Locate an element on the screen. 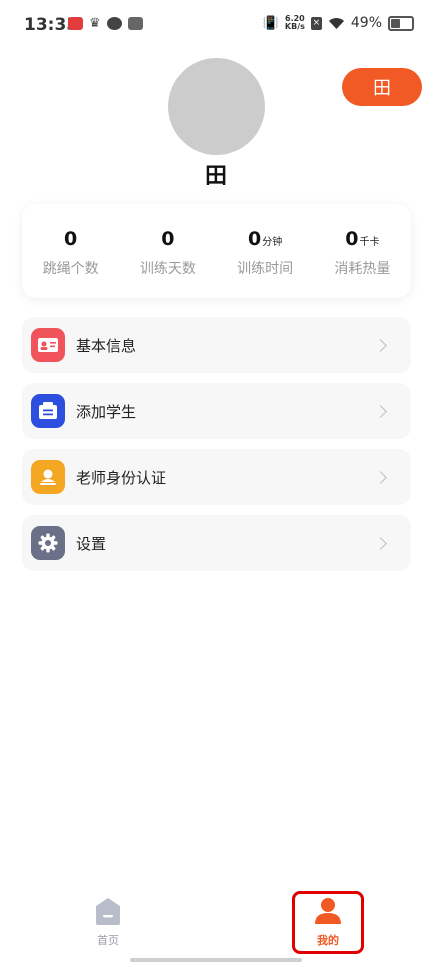 This screenshot has height=964, width=432. stat-label: 训练天数 is located at coordinates (167, 269).